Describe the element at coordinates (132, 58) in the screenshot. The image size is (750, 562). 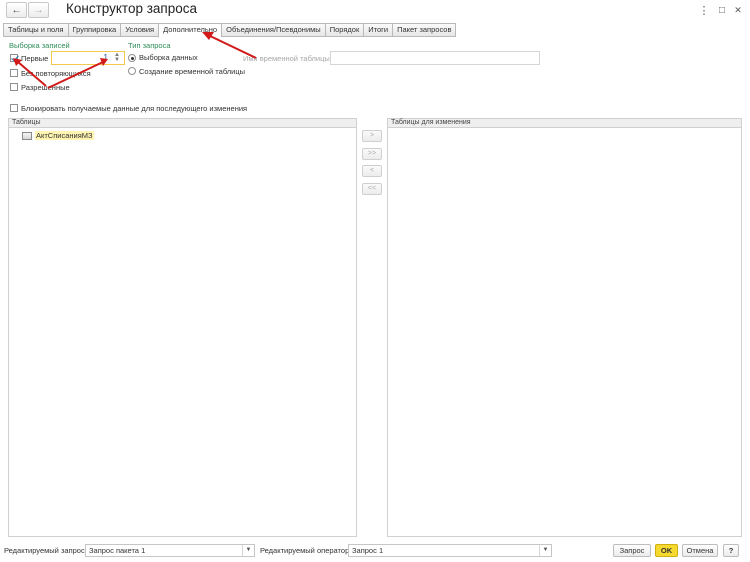
I see `select-data-radio` at that location.